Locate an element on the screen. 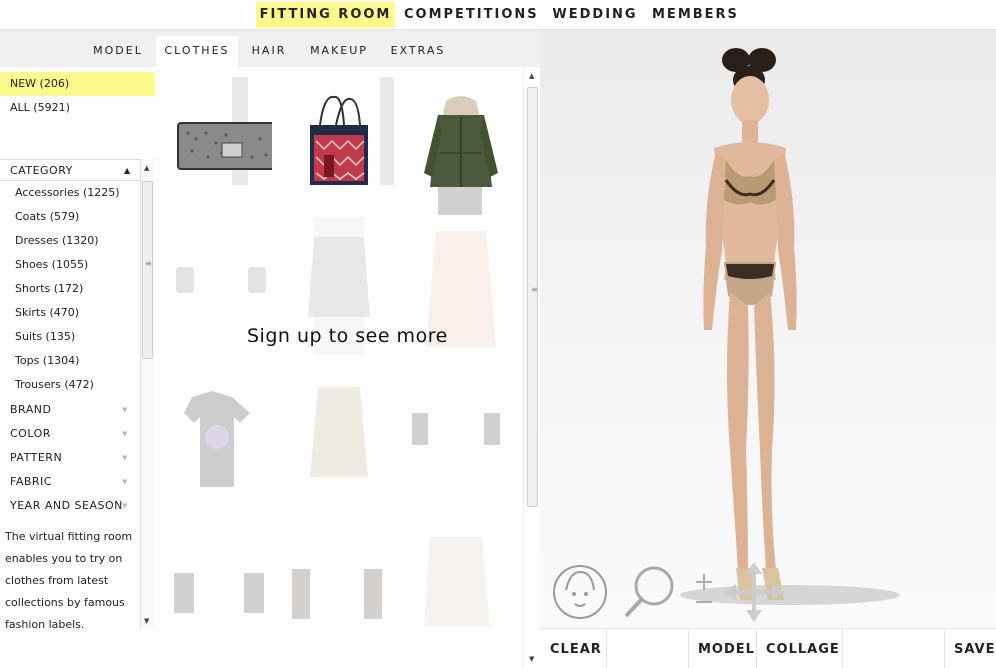 The width and height of the screenshot is (996, 668). category-header-label: CATEGORY is located at coordinates (41, 170).